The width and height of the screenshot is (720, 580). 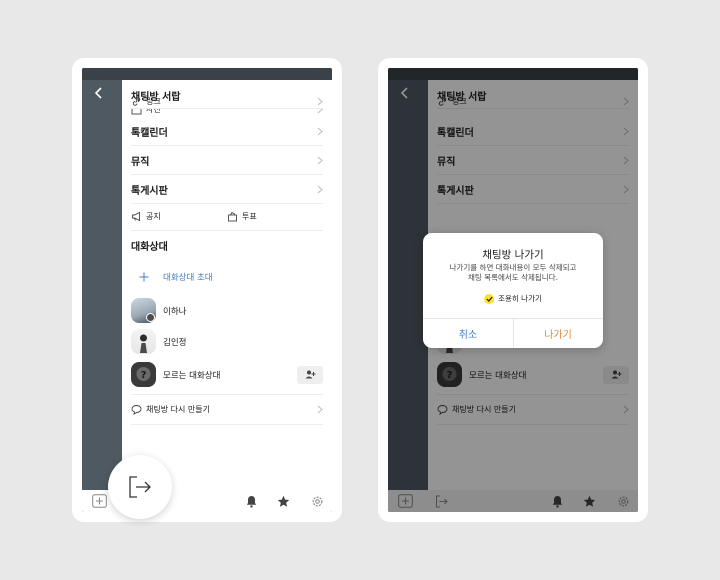 I want to click on add-chat-icon, so click(x=99, y=501).